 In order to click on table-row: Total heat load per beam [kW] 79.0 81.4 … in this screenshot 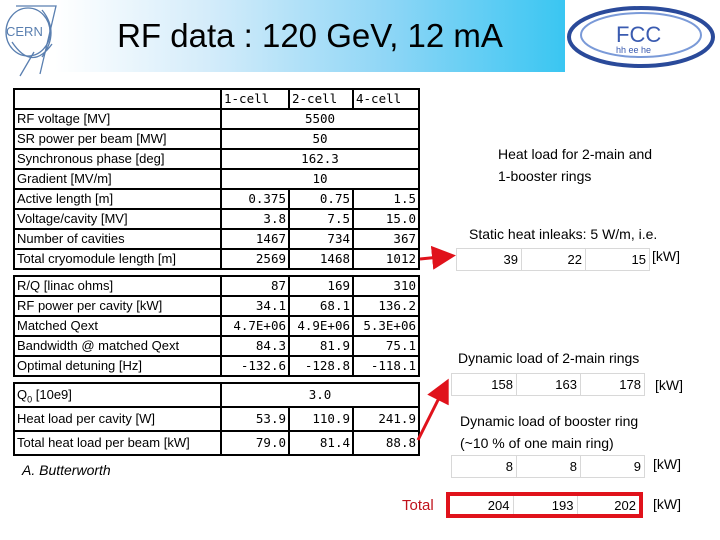, I will do `click(216, 443)`.